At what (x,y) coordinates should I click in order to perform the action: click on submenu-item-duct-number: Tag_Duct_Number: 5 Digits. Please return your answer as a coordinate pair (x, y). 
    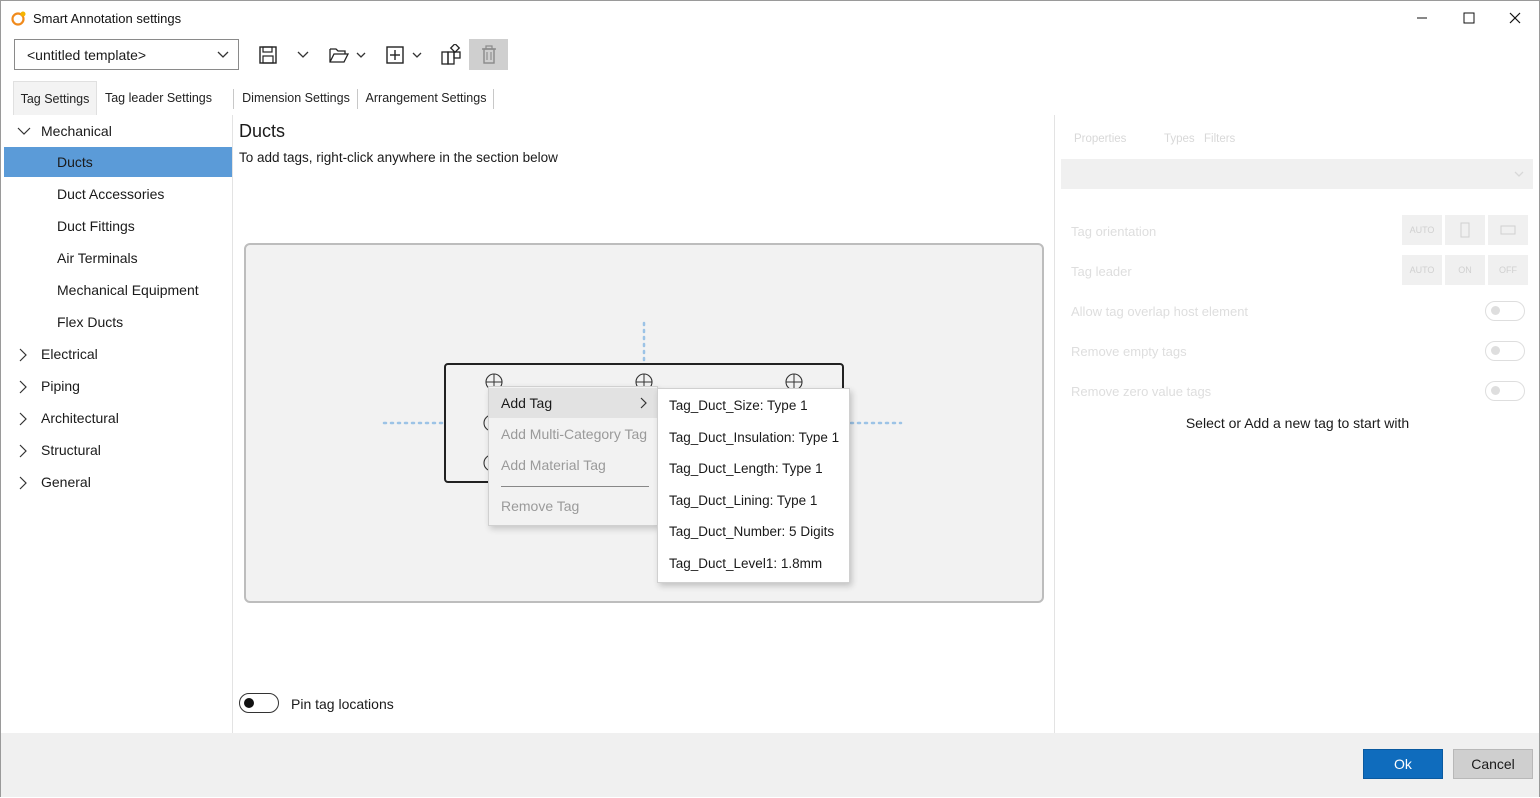
    Looking at the image, I should click on (753, 531).